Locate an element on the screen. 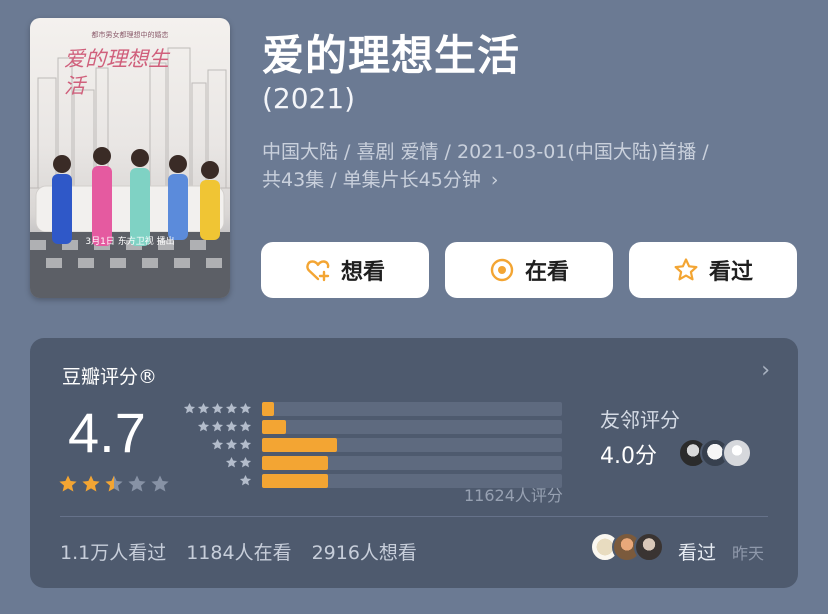  movie-year: (2021) is located at coordinates (309, 98).